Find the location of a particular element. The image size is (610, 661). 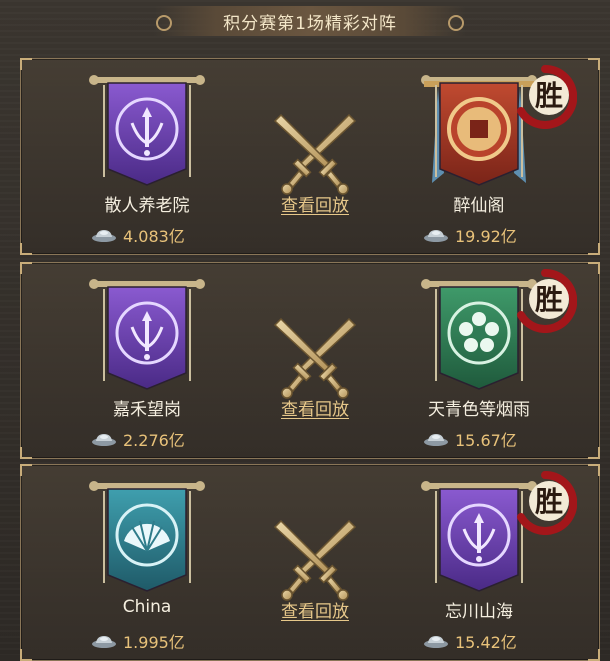

team-left: 嘉禾望岗 2.276亿 is located at coordinates (147, 360).